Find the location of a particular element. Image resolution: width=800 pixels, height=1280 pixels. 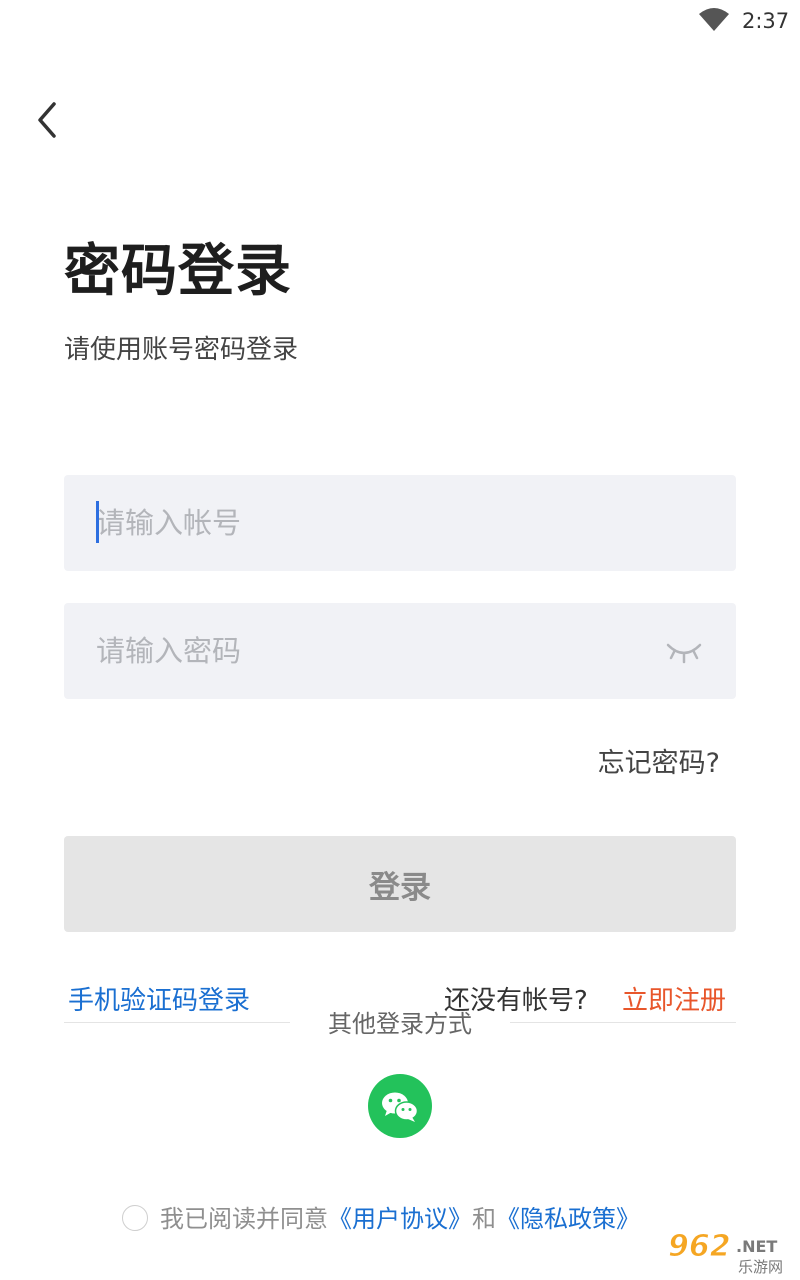

forgot-password-link: 忘记密码? is located at coordinates (659, 764).